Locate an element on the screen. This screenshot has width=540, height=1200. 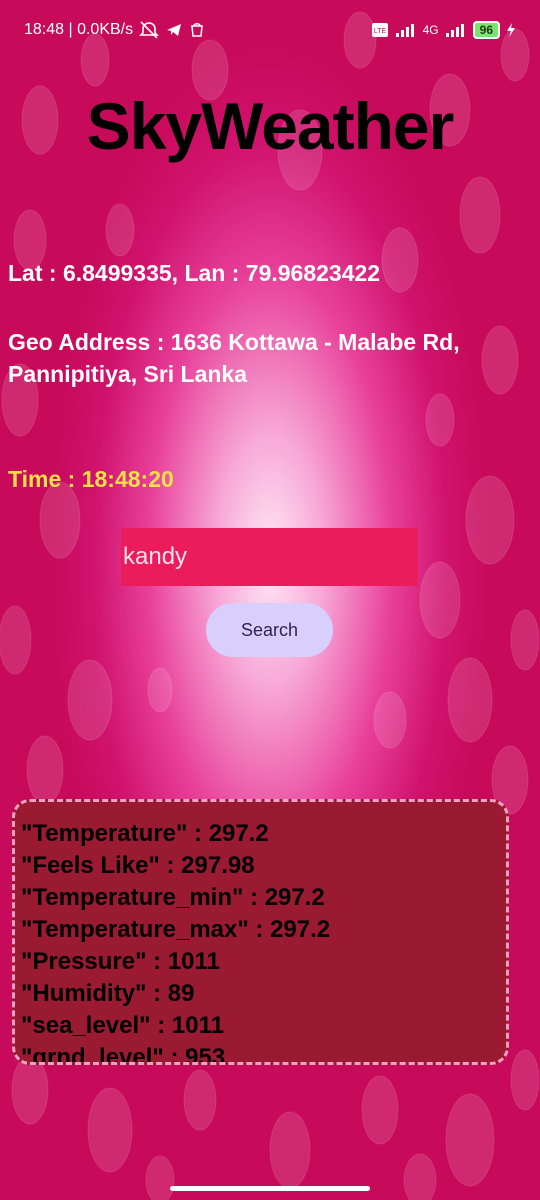
result-feels-like: "Feels Like" : 297.98 is located at coordinates (138, 865).